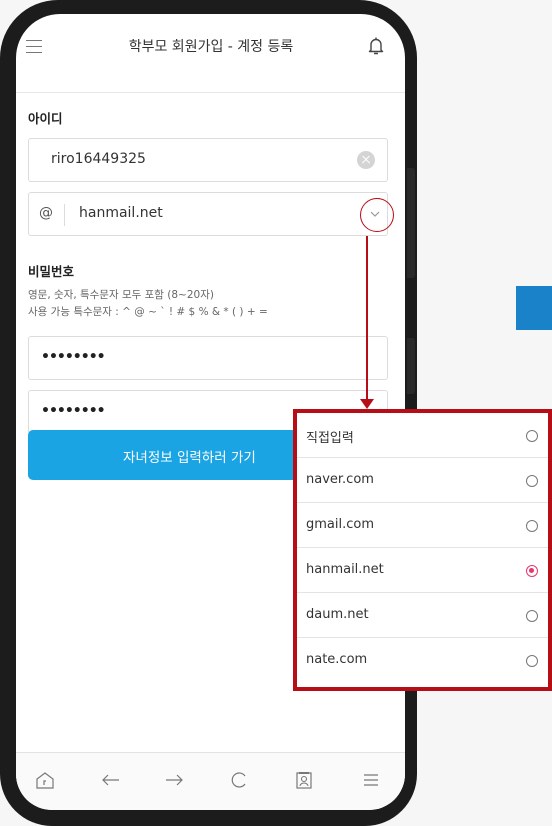  Describe the element at coordinates (208, 358) in the screenshot. I see `password-input: ••••••••` at that location.